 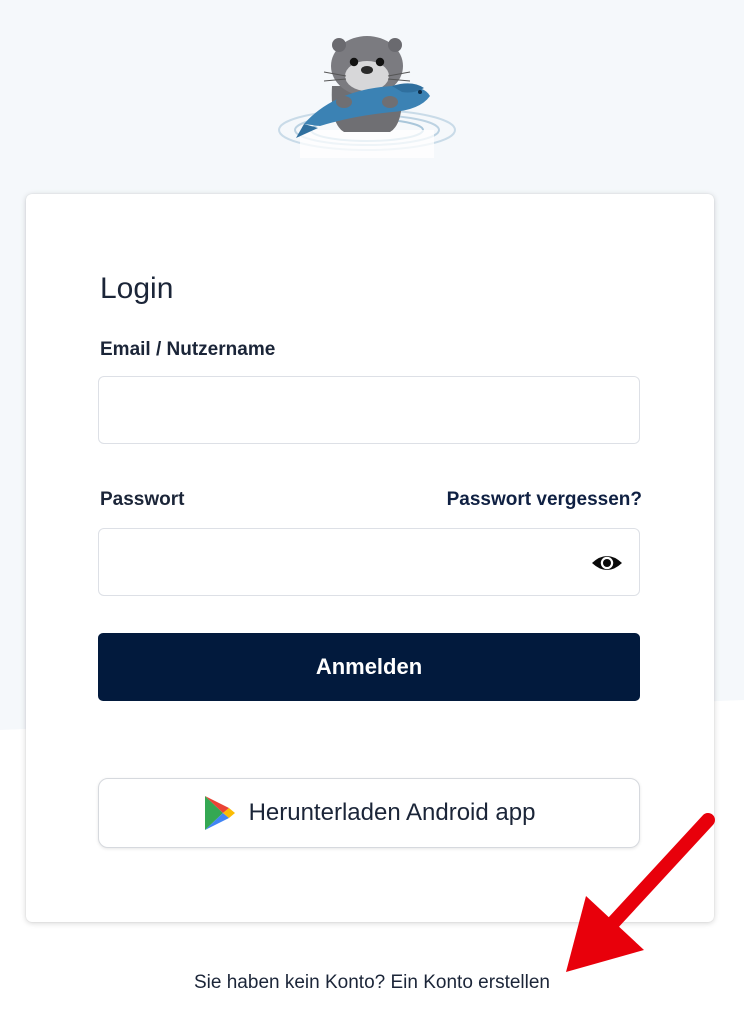 I want to click on create-account-link: Ein Konto erstellen, so click(x=471, y=982).